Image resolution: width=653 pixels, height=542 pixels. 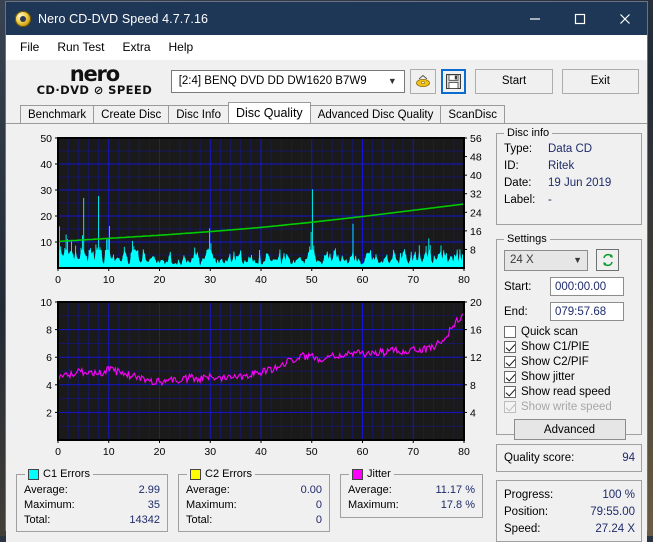 What do you see at coordinates (92, 520) in the screenshot?
I see `table-row: Total: 14342` at bounding box center [92, 520].